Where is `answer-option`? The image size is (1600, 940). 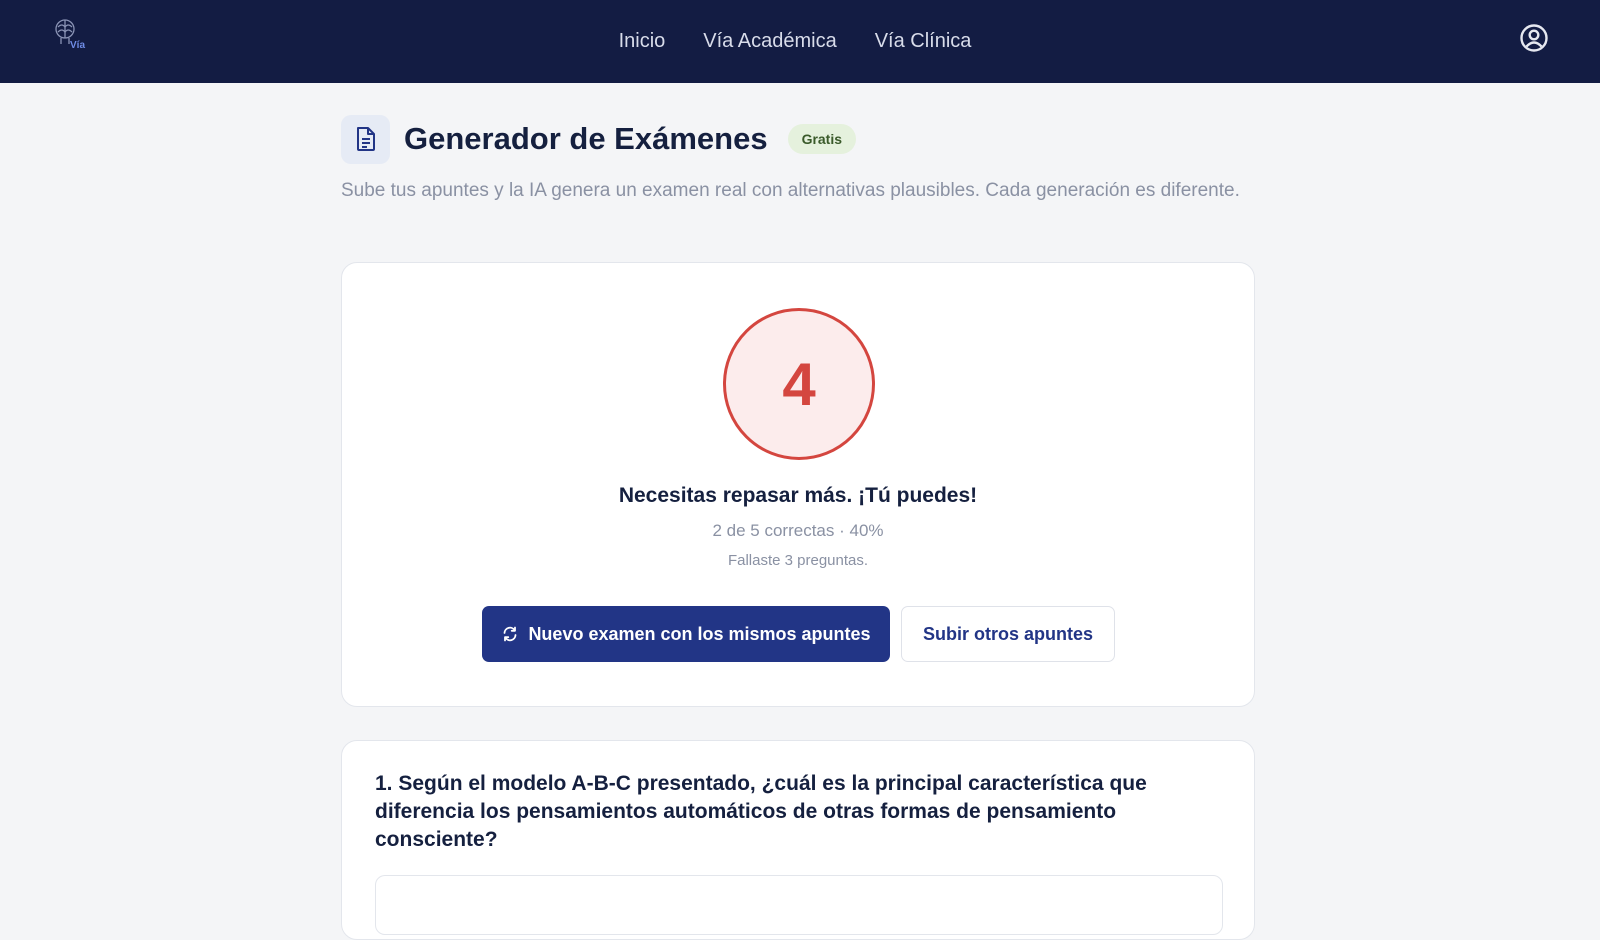
answer-option is located at coordinates (799, 905).